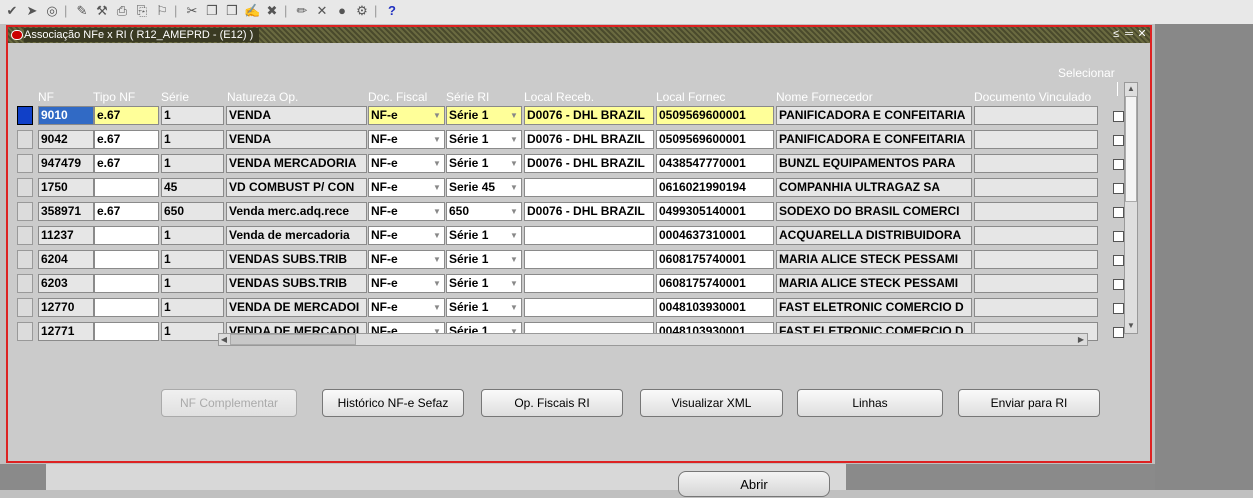  Describe the element at coordinates (66, 115) in the screenshot. I see `nf-cell: 9010` at that location.